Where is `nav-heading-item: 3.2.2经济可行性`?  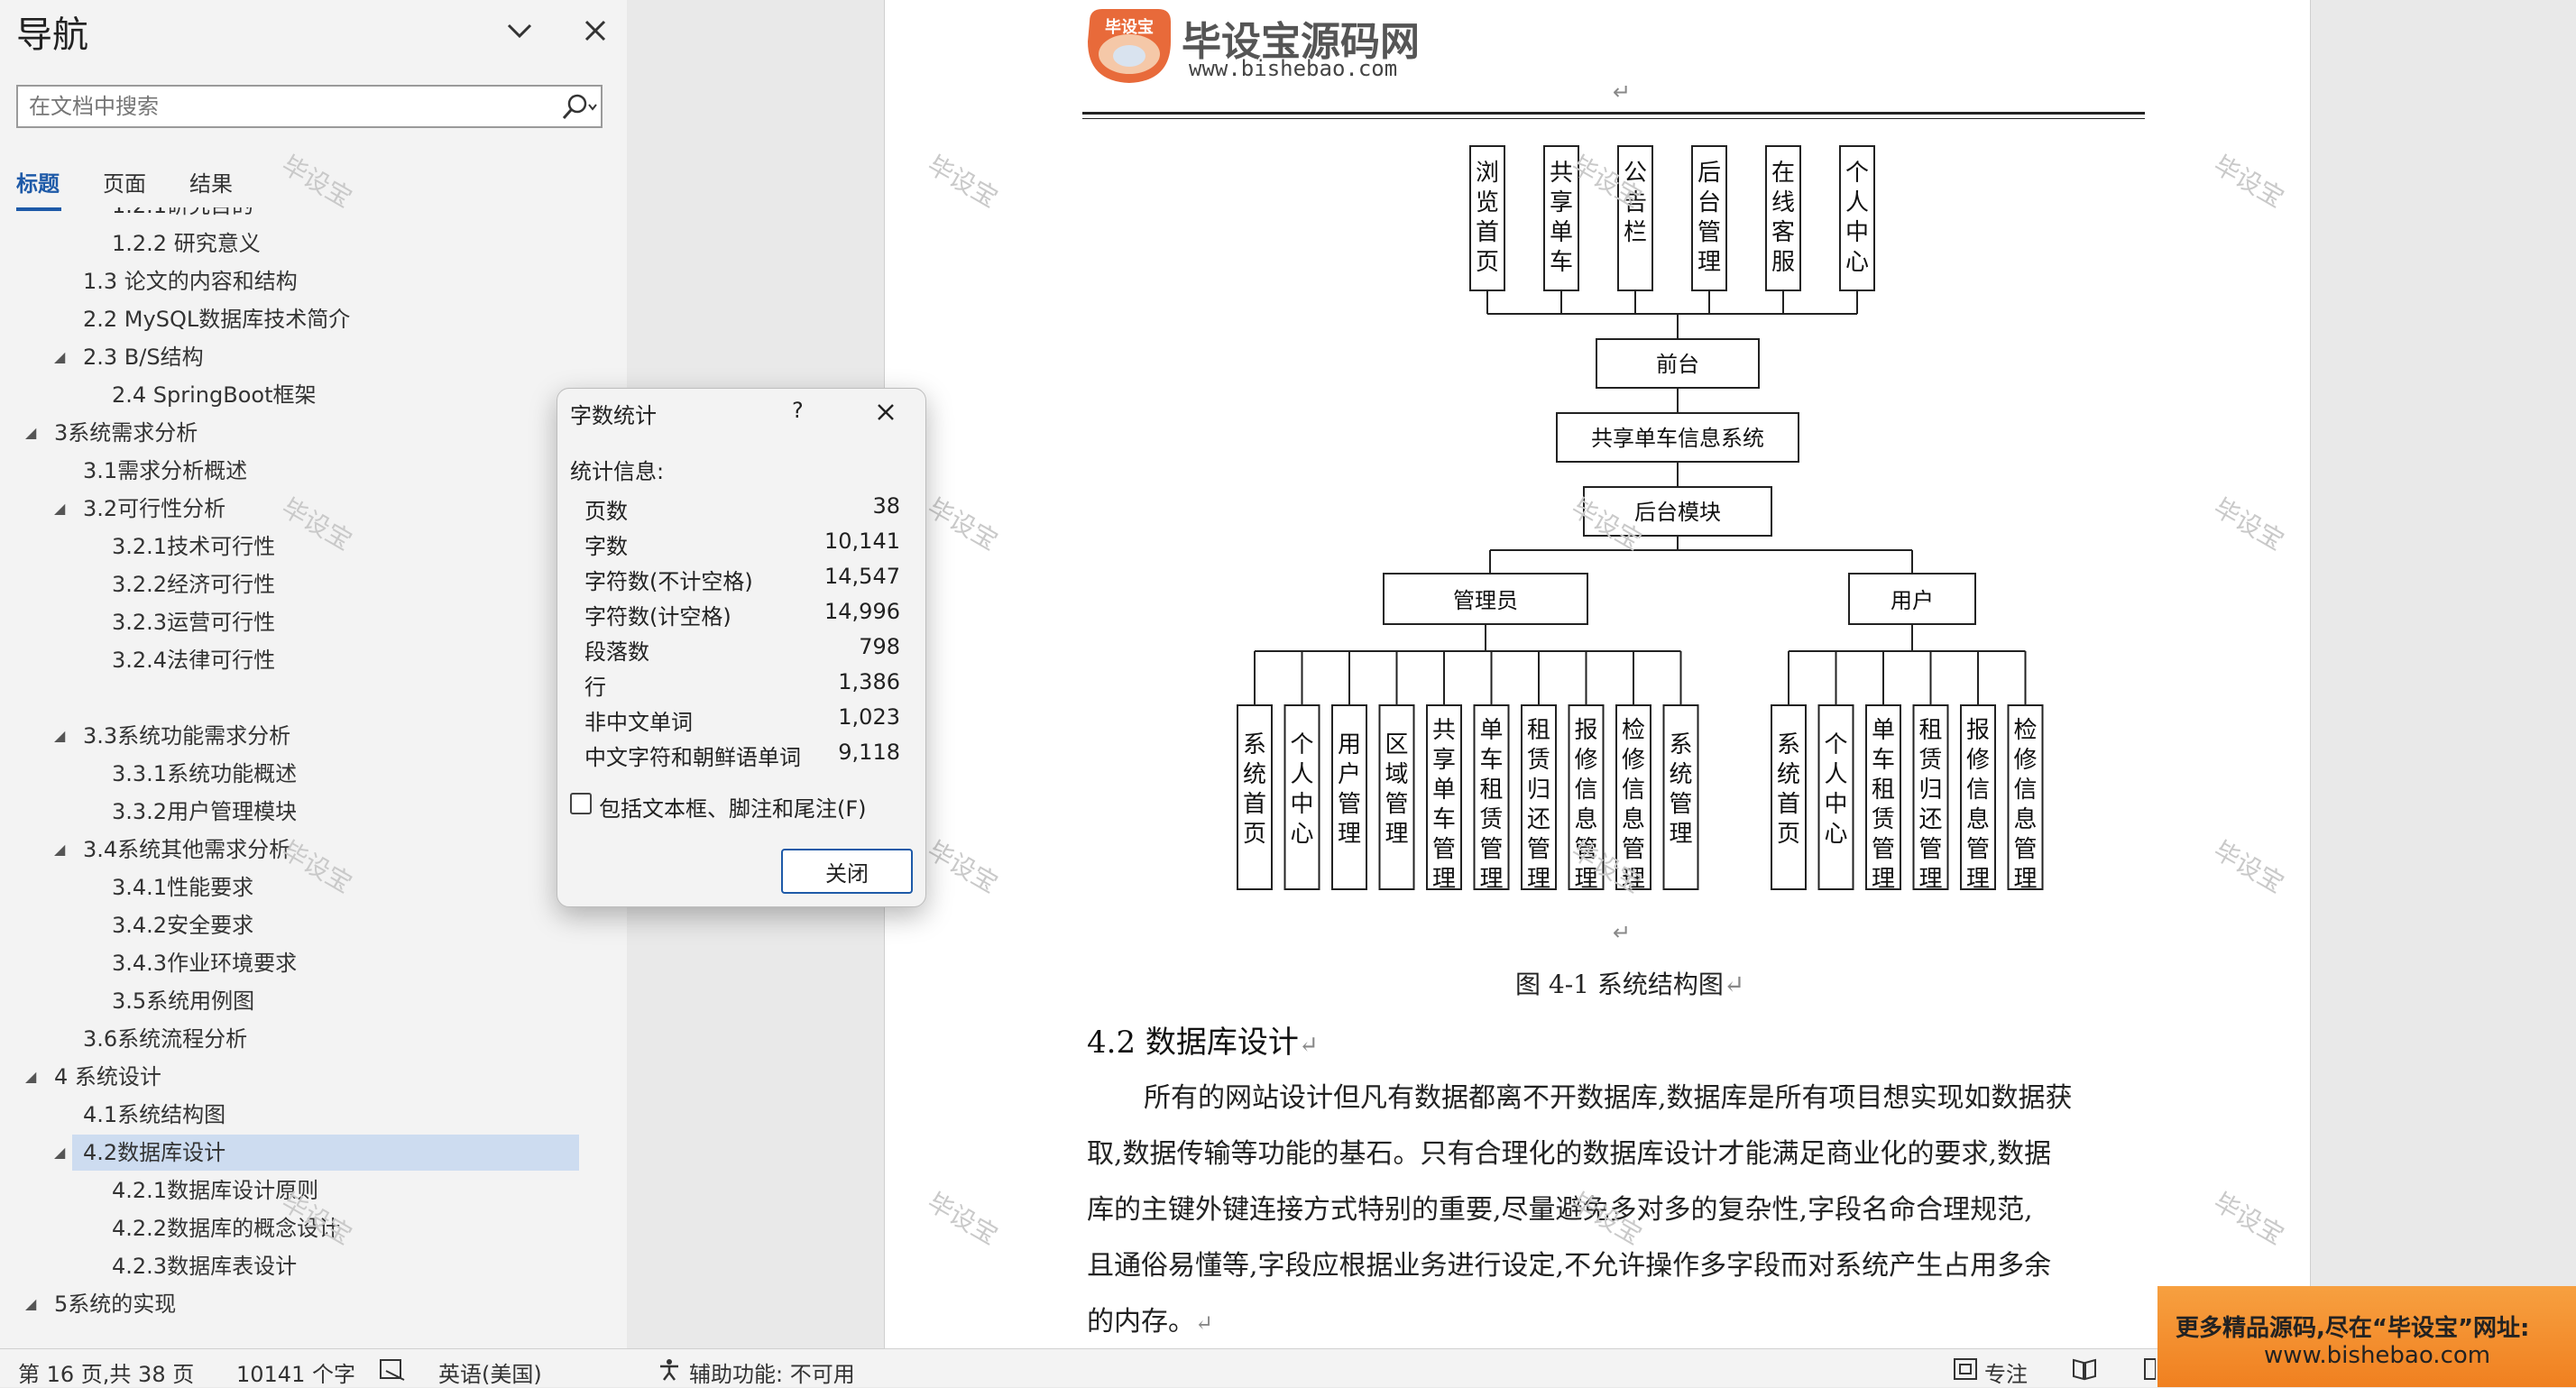 nav-heading-item: 3.2.2经济可行性 is located at coordinates (313, 584).